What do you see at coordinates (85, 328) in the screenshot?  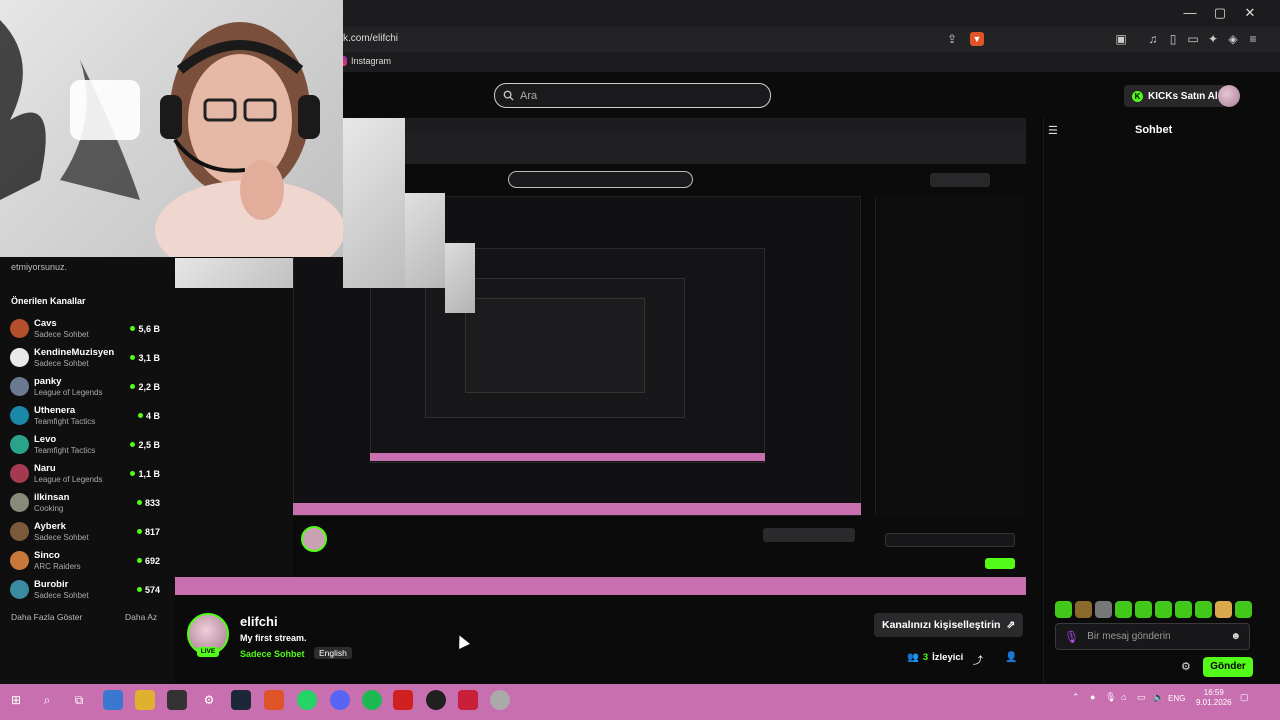 I see `channel-item: Cavs Sadece Sohbet 5,6 B` at bounding box center [85, 328].